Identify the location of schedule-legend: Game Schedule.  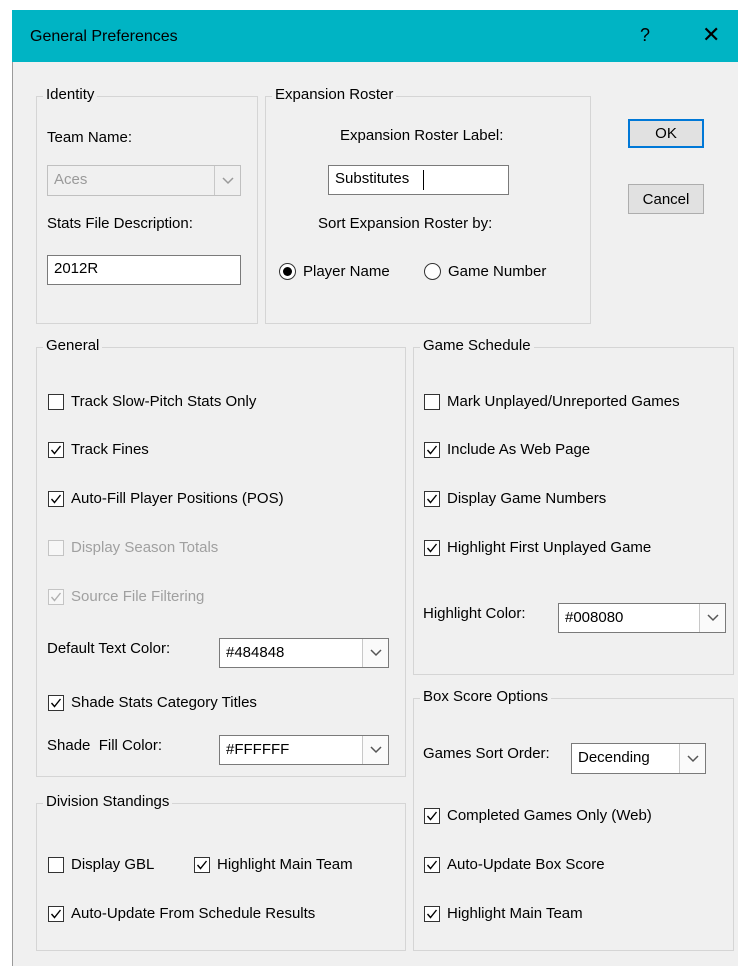
(477, 345).